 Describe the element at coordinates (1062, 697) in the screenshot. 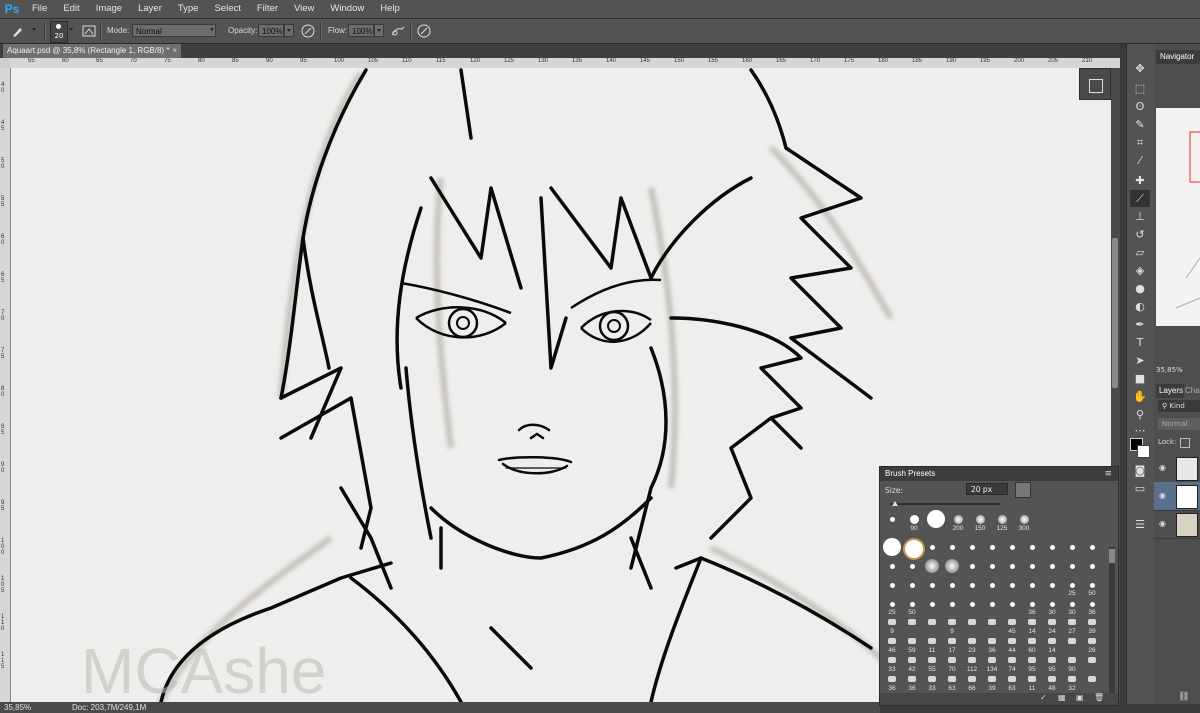

I see `create-brush-icon: ▦` at that location.